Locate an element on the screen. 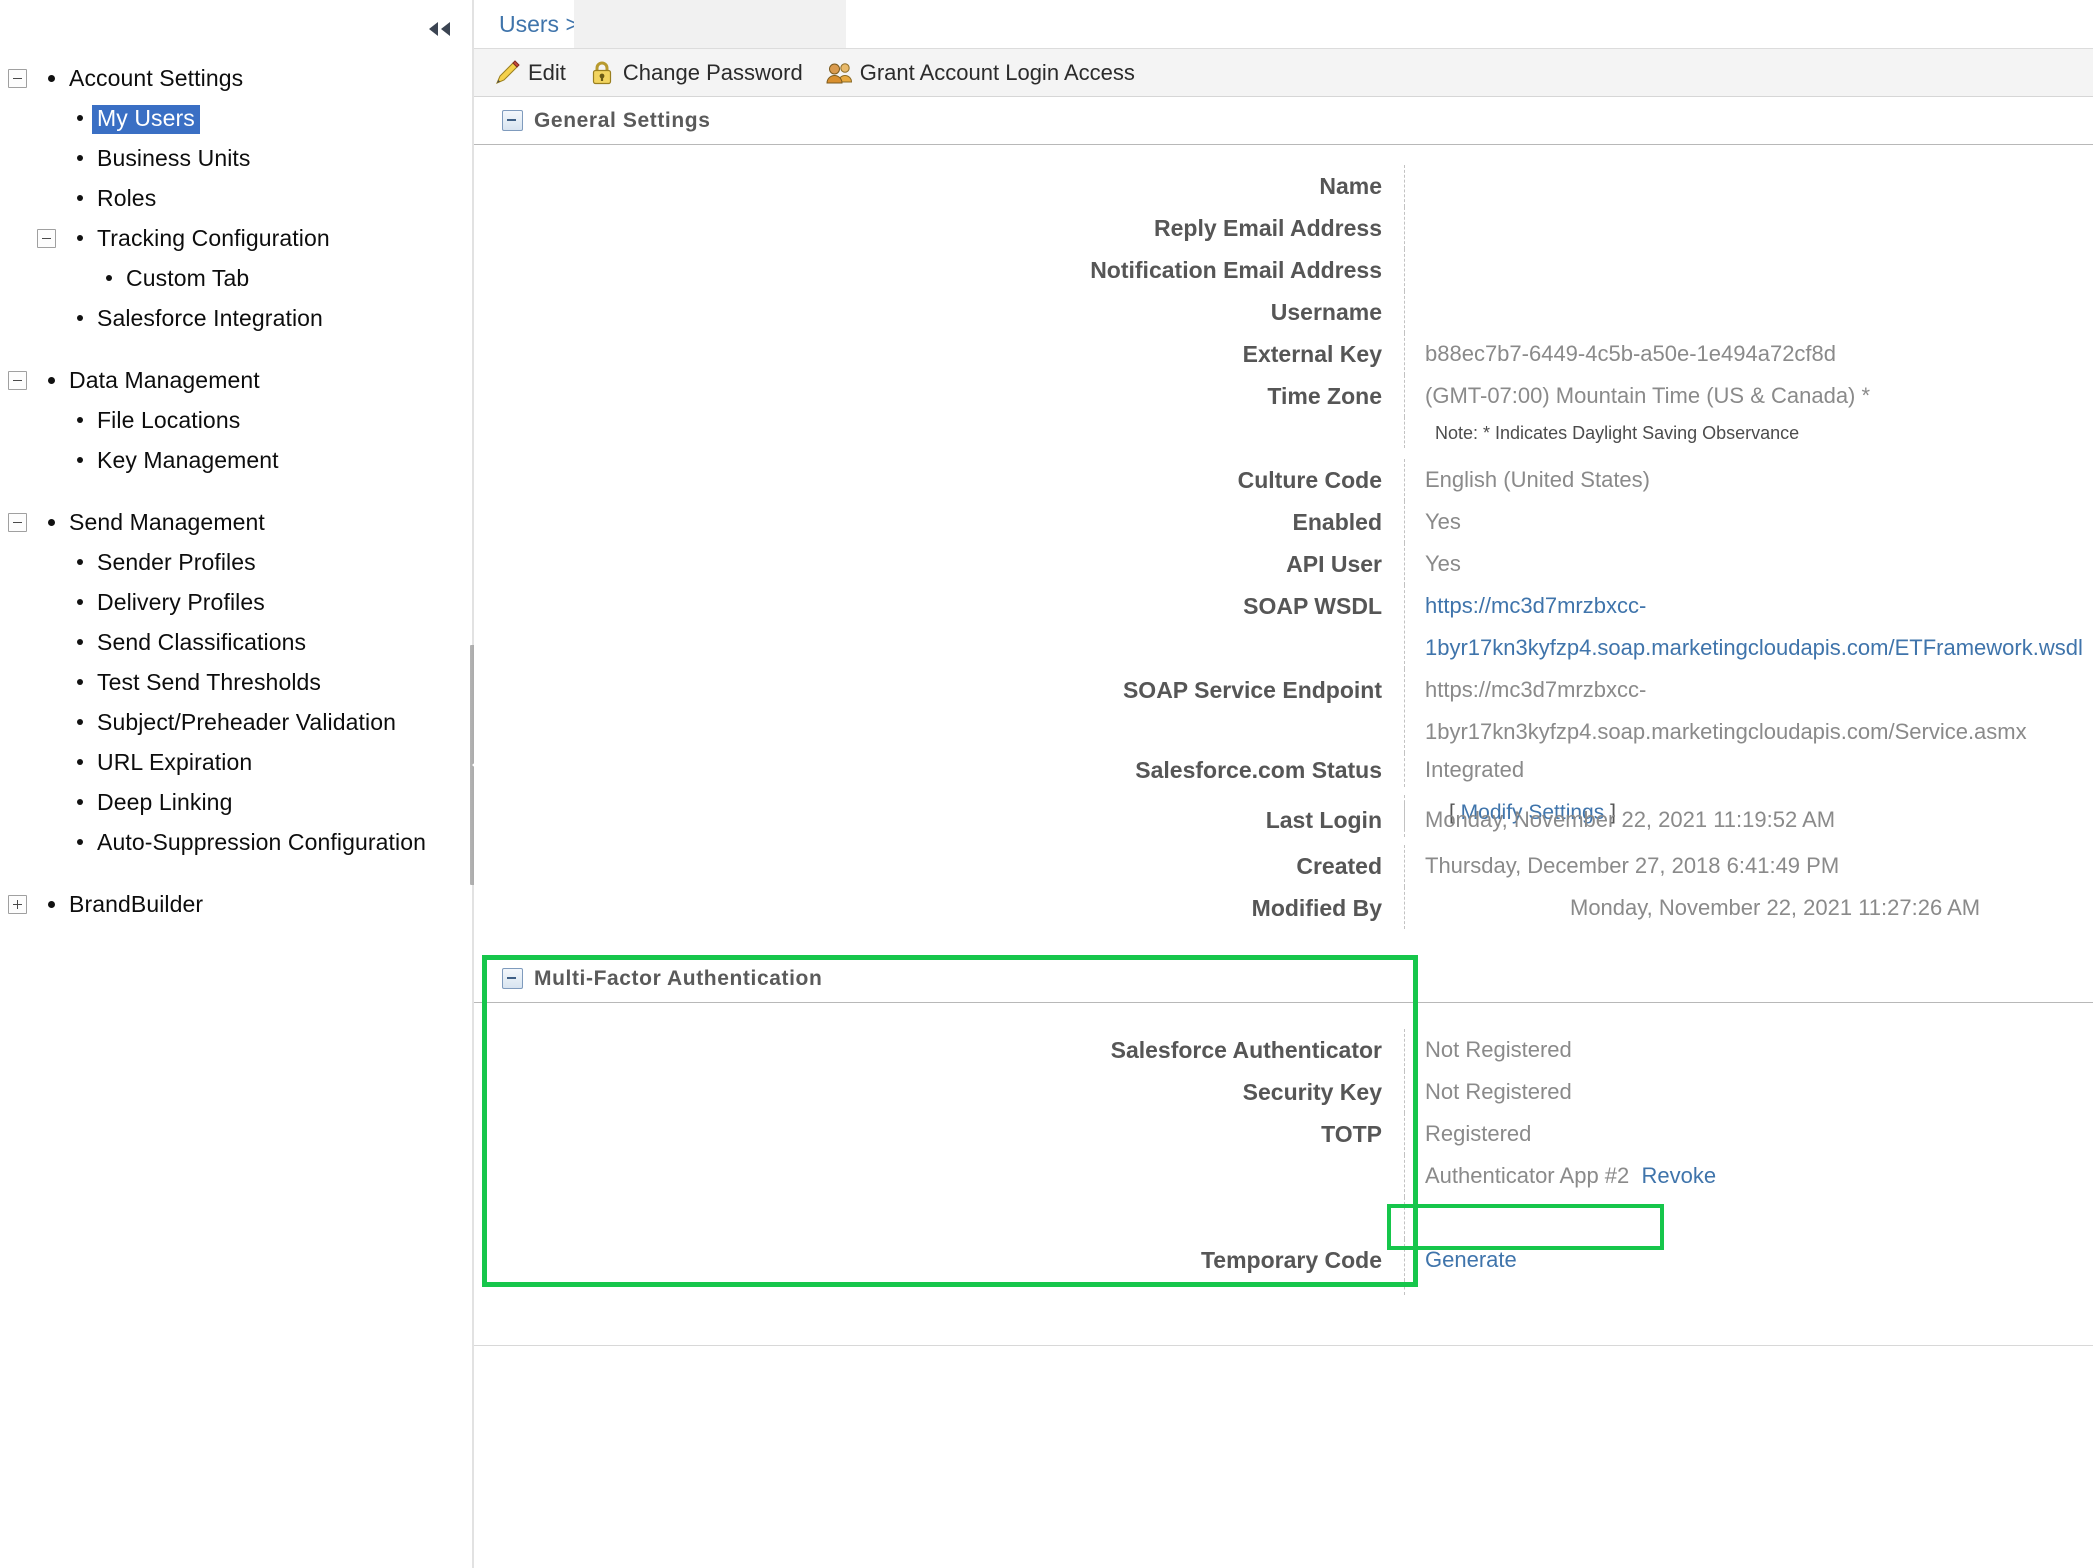  sidebar-item-label: Test Send Thresholds is located at coordinates (209, 681).